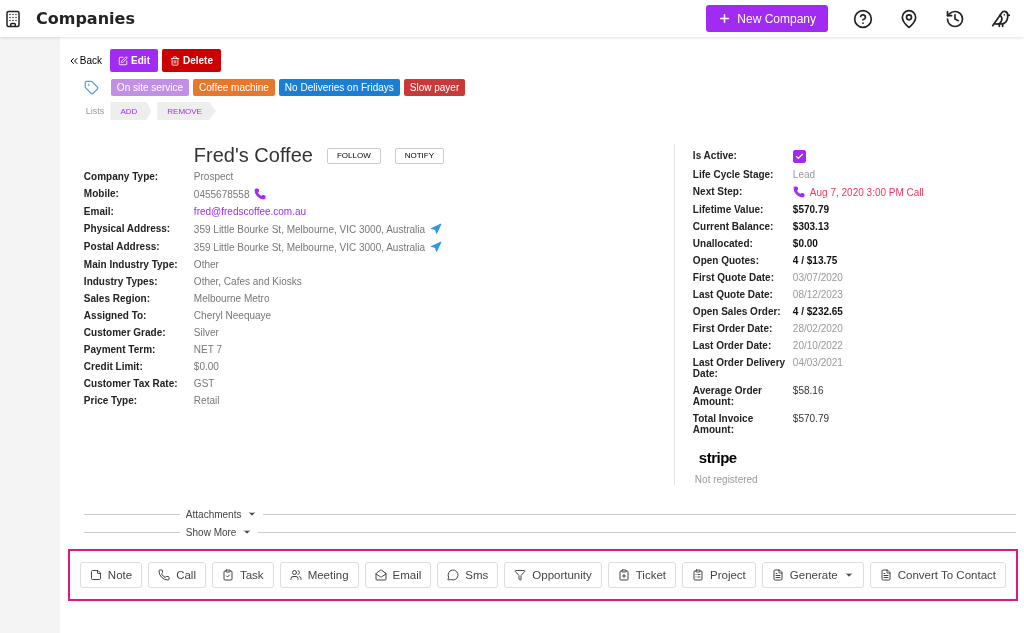 The width and height of the screenshot is (1024, 633). Describe the element at coordinates (123, 60) in the screenshot. I see `edit-icon` at that location.